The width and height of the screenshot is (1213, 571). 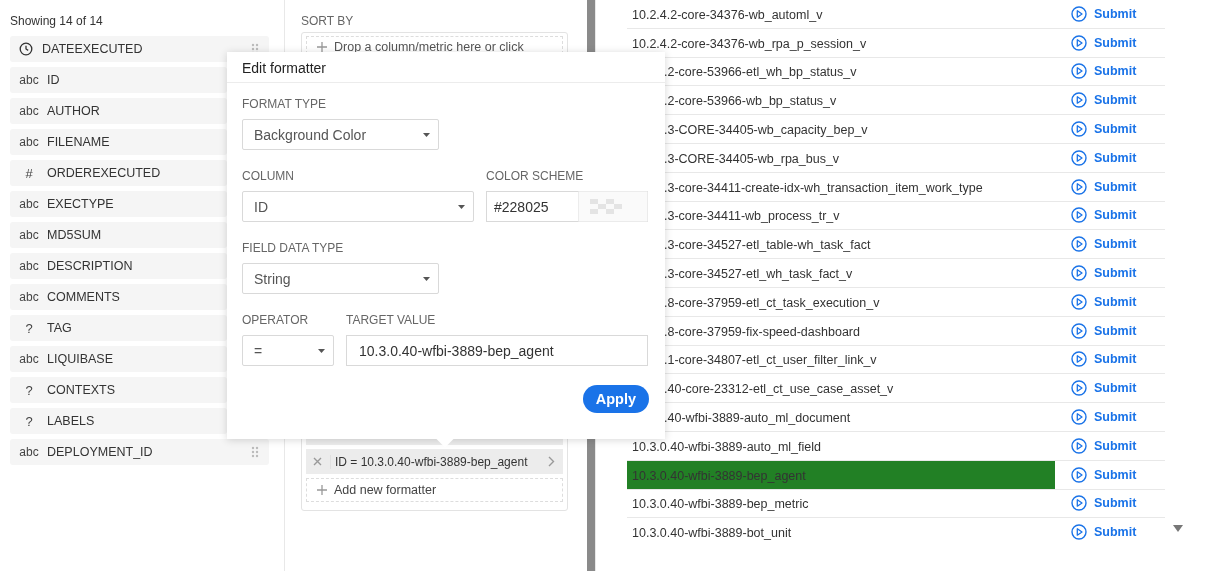 What do you see at coordinates (139, 452) in the screenshot?
I see `column-item: abc DEPLOYMENT_ID` at bounding box center [139, 452].